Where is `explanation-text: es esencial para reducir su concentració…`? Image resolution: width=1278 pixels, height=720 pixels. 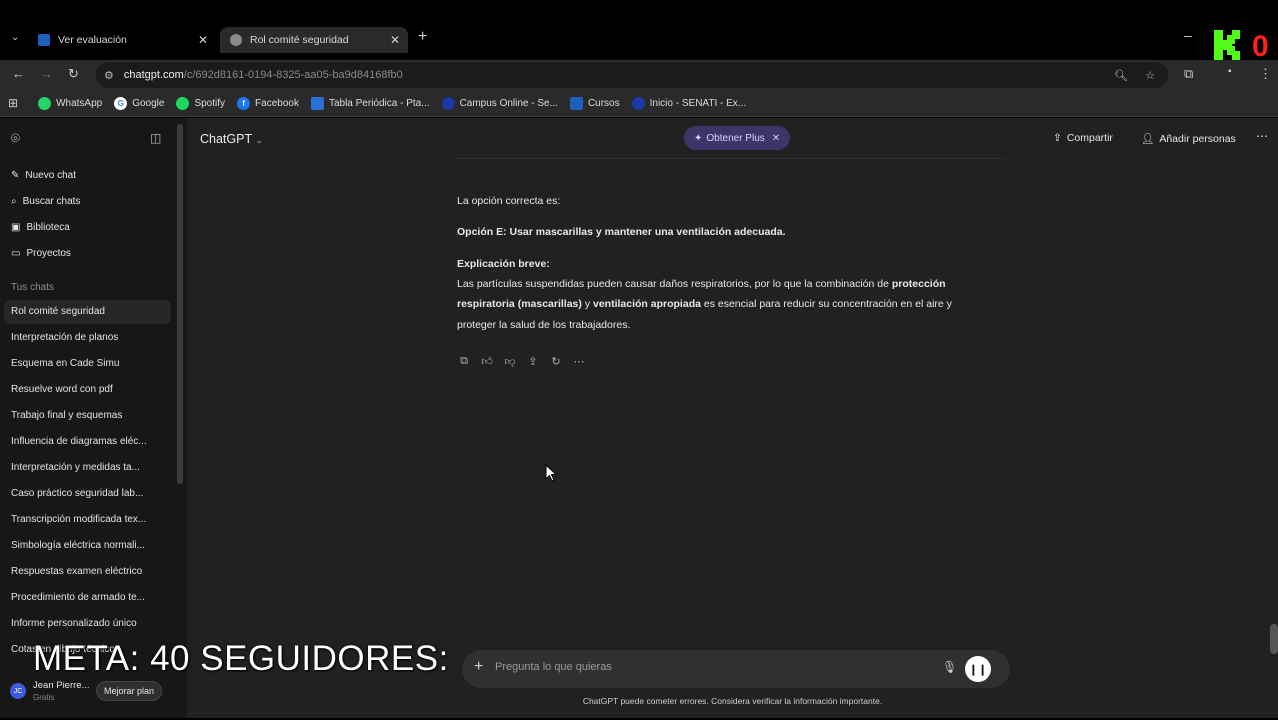 explanation-text: es esencial para reducir su concentració… is located at coordinates (826, 304).